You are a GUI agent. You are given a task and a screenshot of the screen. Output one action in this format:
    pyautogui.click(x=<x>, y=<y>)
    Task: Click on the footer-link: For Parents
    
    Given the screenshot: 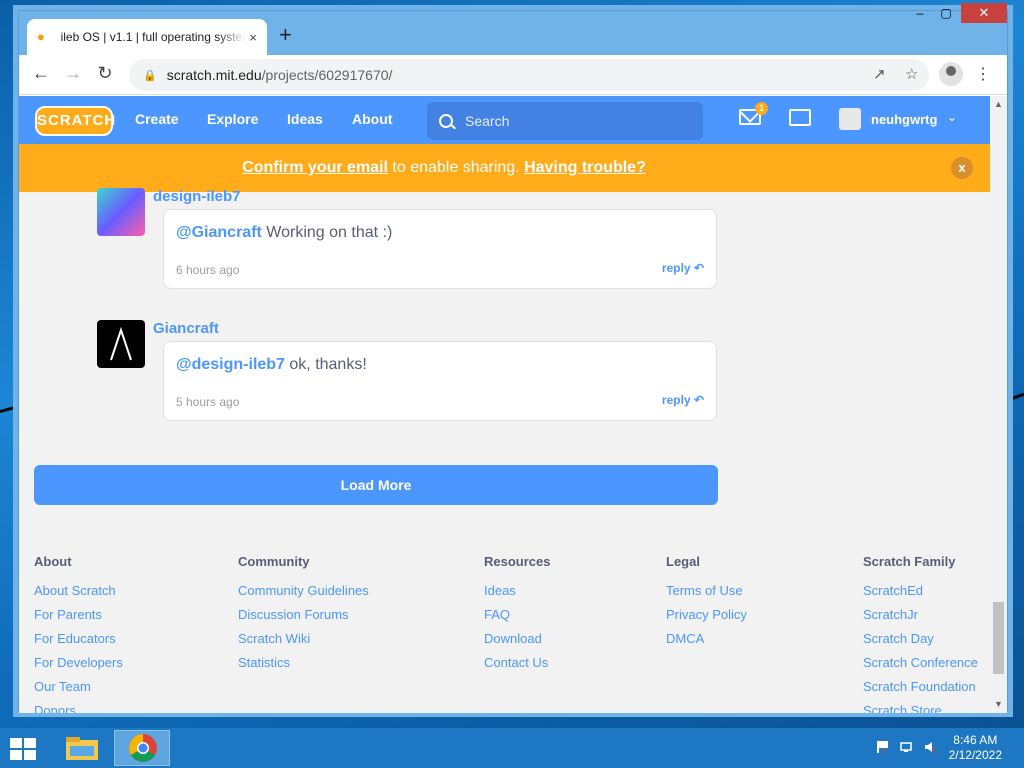 What is the action you would take?
    pyautogui.click(x=78, y=619)
    